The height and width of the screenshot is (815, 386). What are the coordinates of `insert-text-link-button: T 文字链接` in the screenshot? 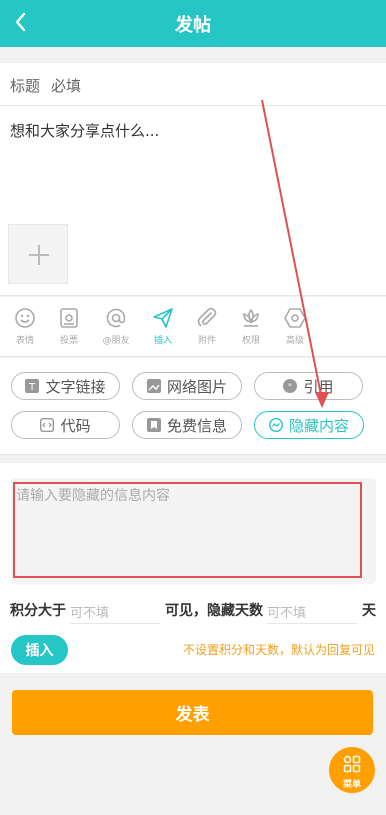 It's located at (65, 386).